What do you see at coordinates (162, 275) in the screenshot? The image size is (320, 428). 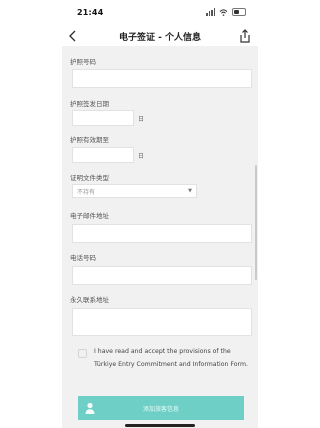 I see `phone-input` at bounding box center [162, 275].